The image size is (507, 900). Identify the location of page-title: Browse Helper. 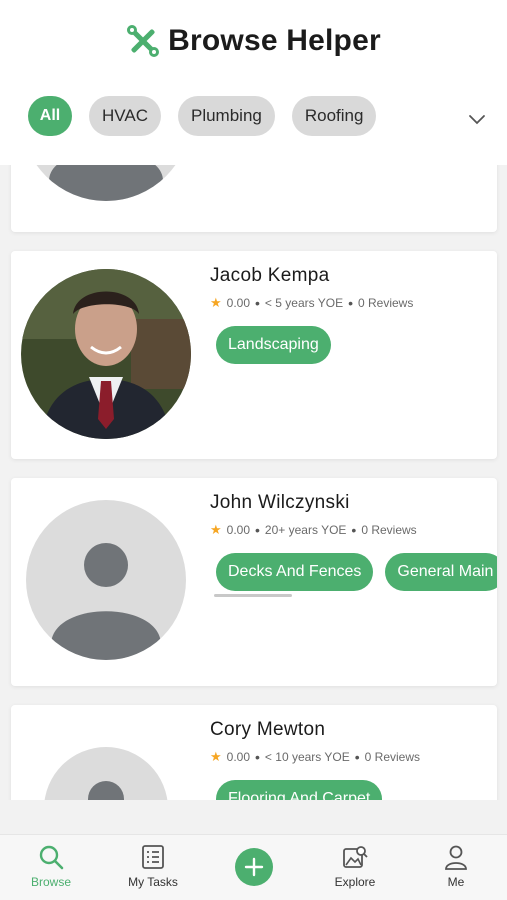
(274, 40).